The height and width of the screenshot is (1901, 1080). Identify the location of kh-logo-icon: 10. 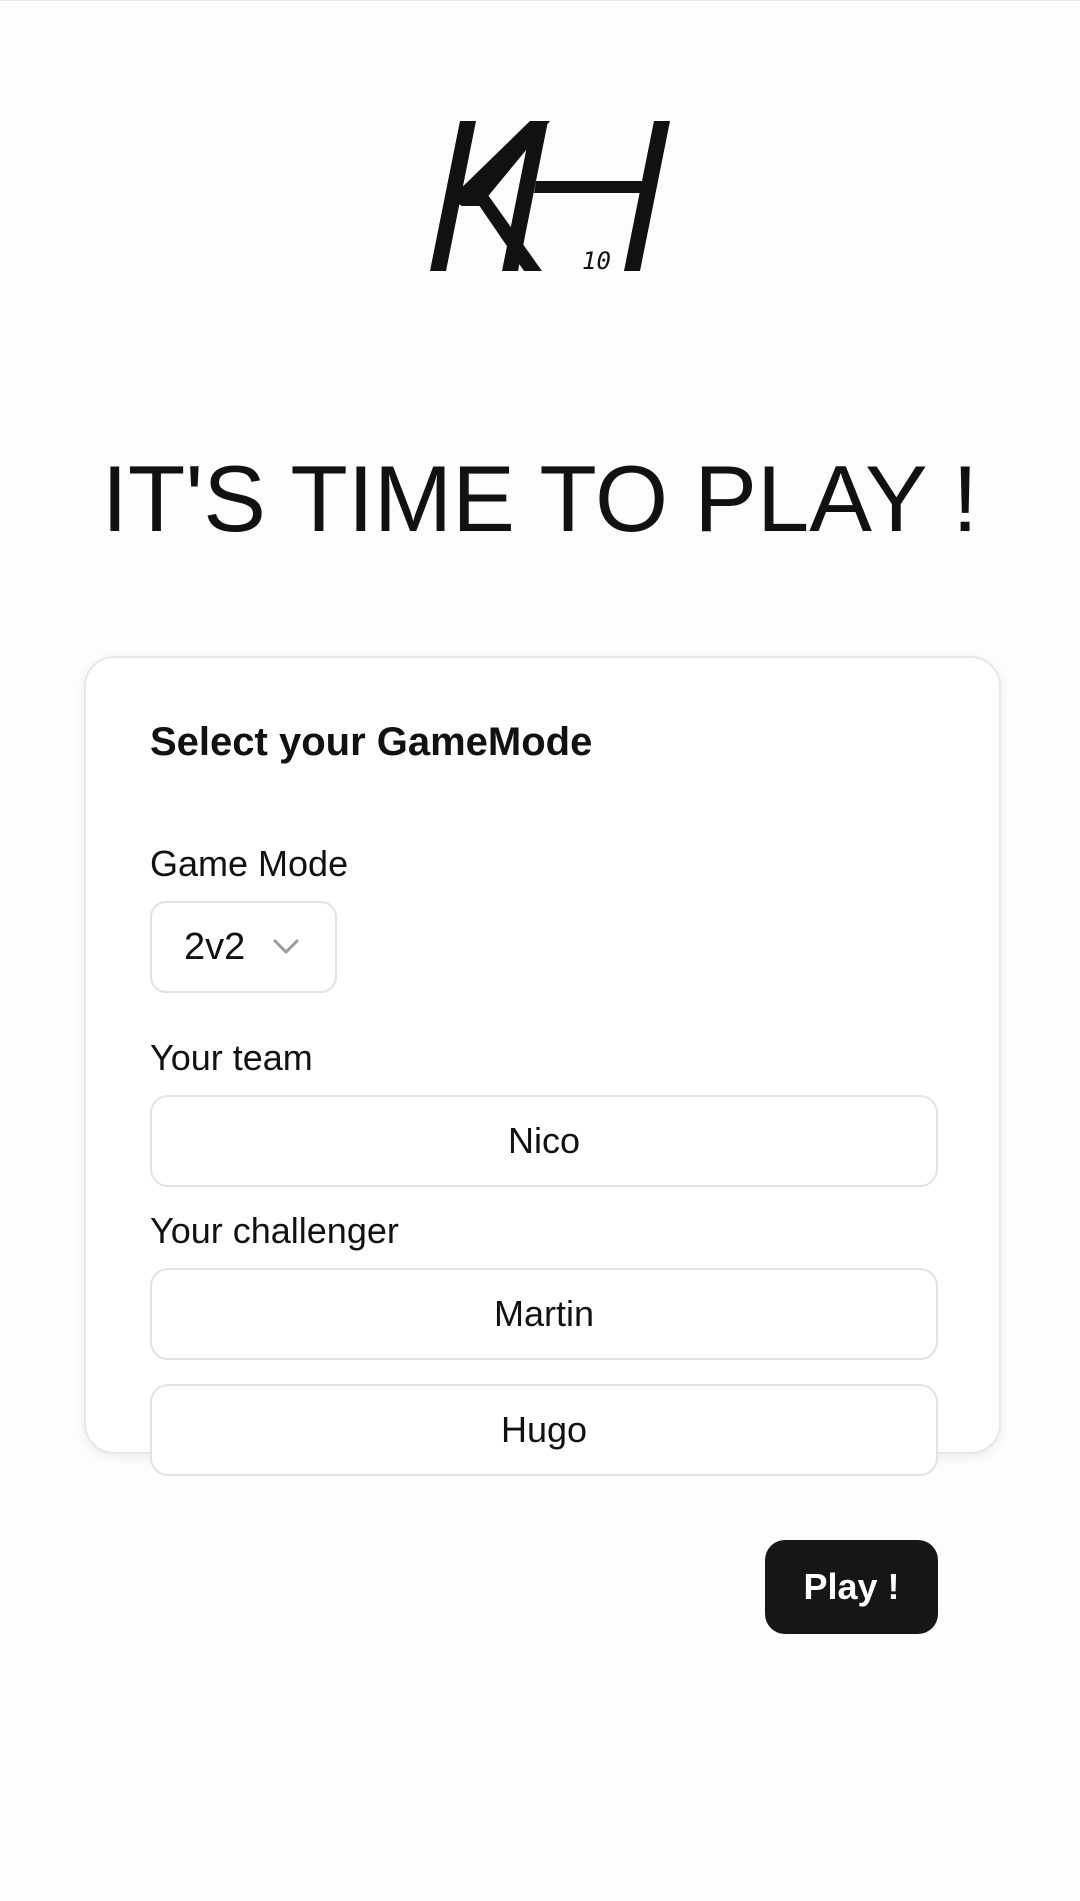
(550, 198).